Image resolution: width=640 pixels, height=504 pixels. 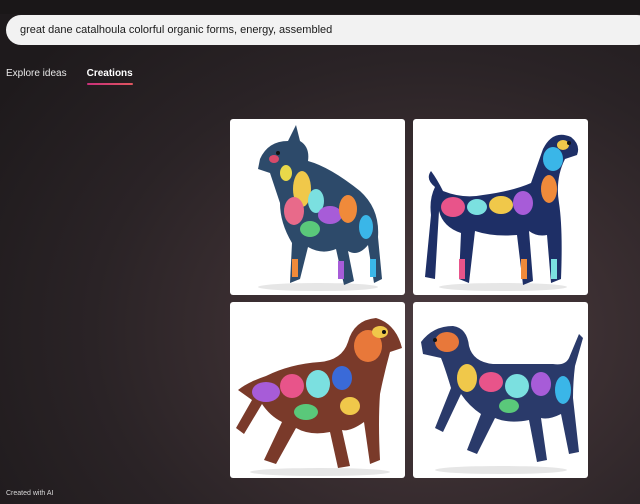 I want to click on standing-dog-facing-right-icon, so click(x=502, y=212).